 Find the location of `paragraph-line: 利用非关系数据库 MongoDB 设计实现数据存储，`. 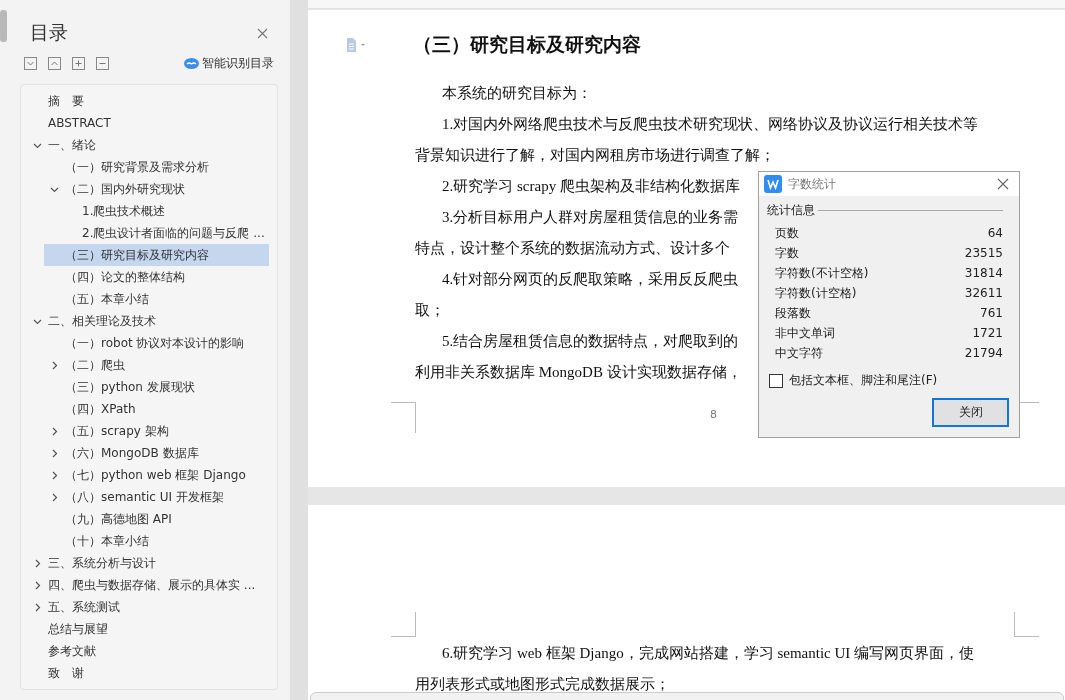

paragraph-line: 利用非关系数据库 MongoDB 设计实现数据存储， is located at coordinates (578, 372).